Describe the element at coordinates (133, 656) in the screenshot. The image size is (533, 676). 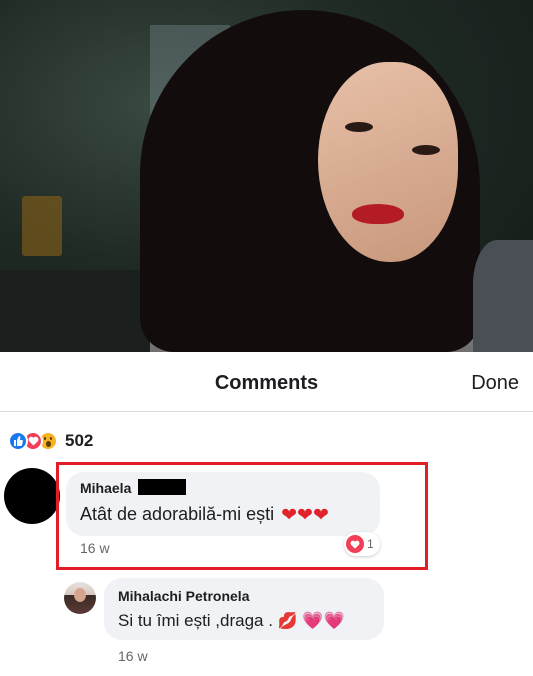
I see `reply-timestamp: 16 w` at that location.